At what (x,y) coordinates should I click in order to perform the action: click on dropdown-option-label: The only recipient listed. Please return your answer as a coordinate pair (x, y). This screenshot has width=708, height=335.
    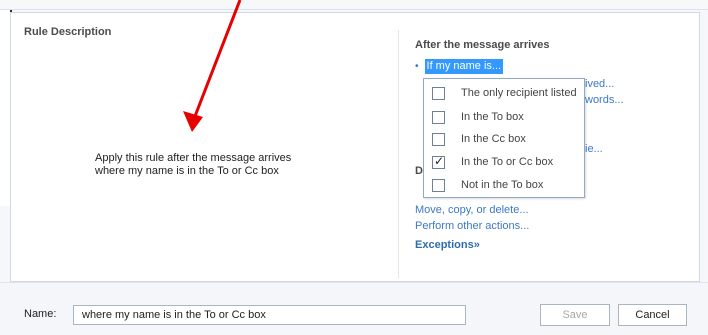
    Looking at the image, I should click on (519, 93).